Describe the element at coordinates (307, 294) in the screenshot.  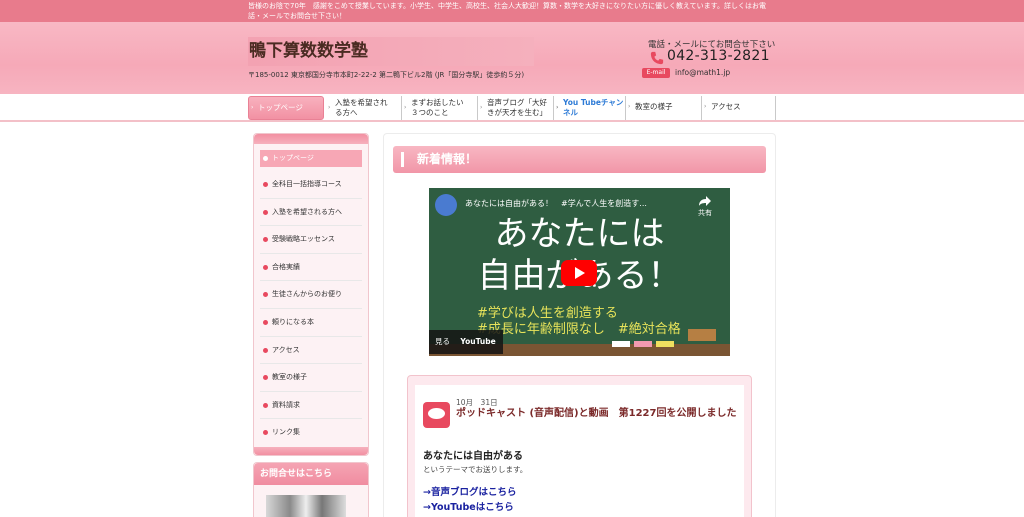
I see `sidebar-item-label: 生徒さんからのお便り` at that location.